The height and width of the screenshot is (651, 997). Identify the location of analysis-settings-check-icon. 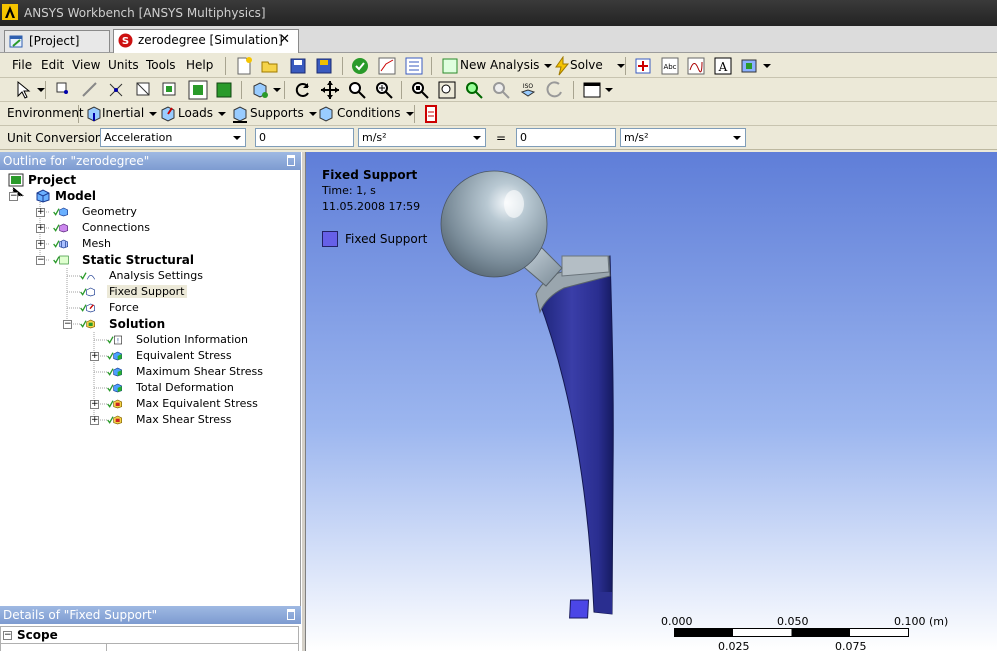
(87, 276).